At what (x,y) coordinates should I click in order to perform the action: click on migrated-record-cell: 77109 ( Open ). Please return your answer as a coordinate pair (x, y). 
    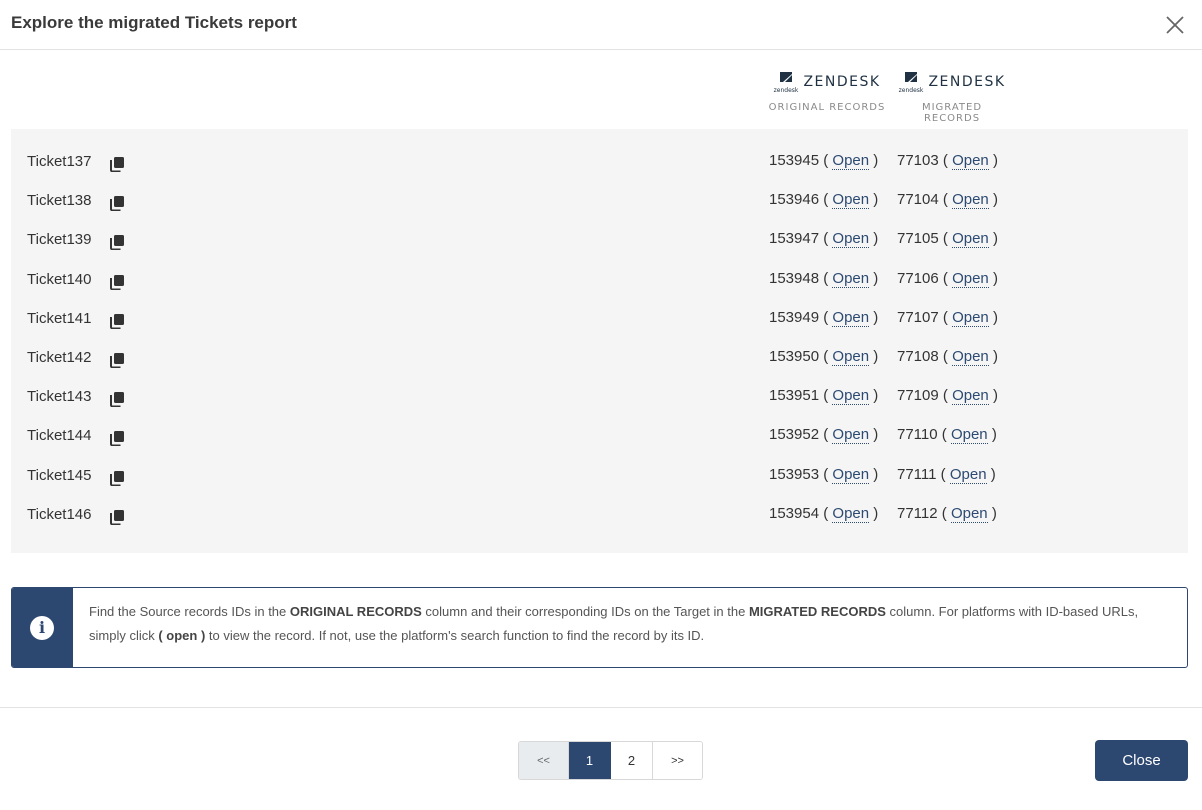
    Looking at the image, I should click on (947, 396).